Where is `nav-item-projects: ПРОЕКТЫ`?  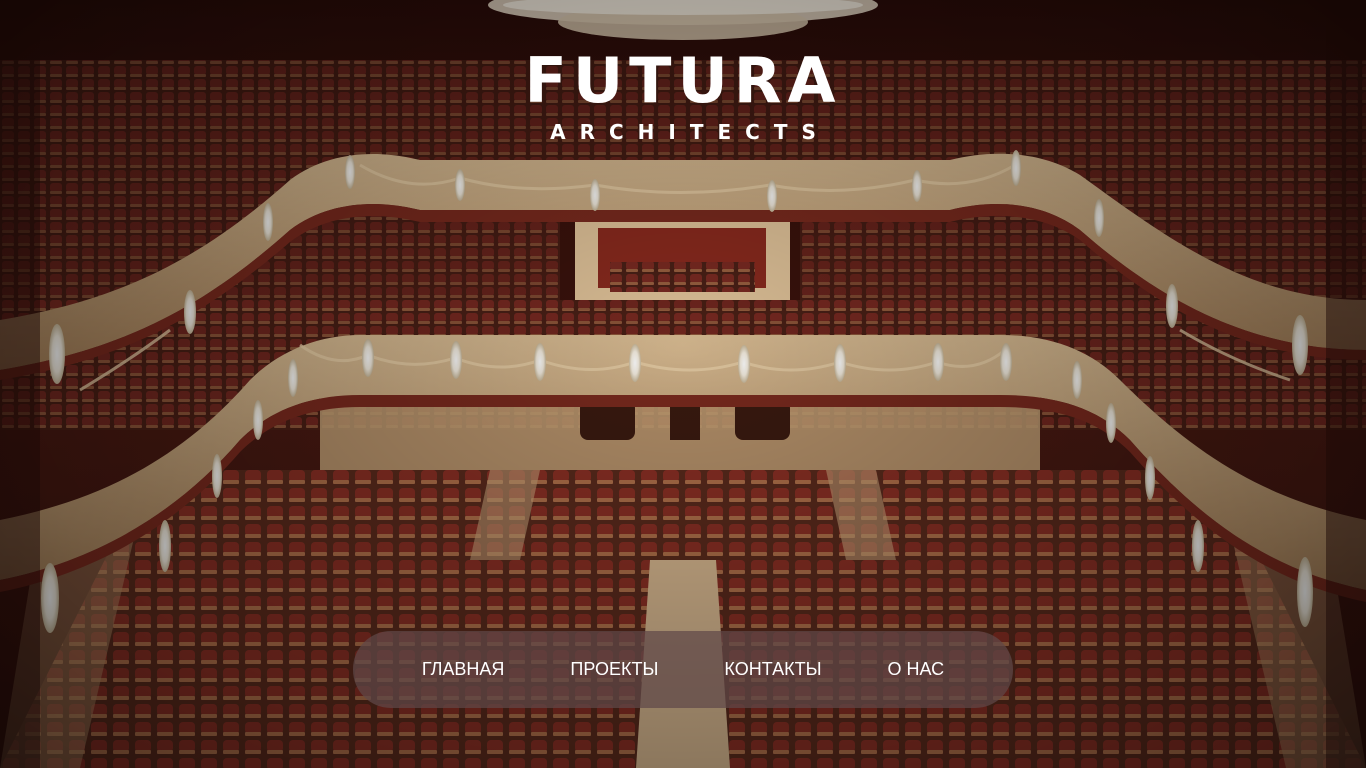
nav-item-projects: ПРОЕКТЫ is located at coordinates (614, 669).